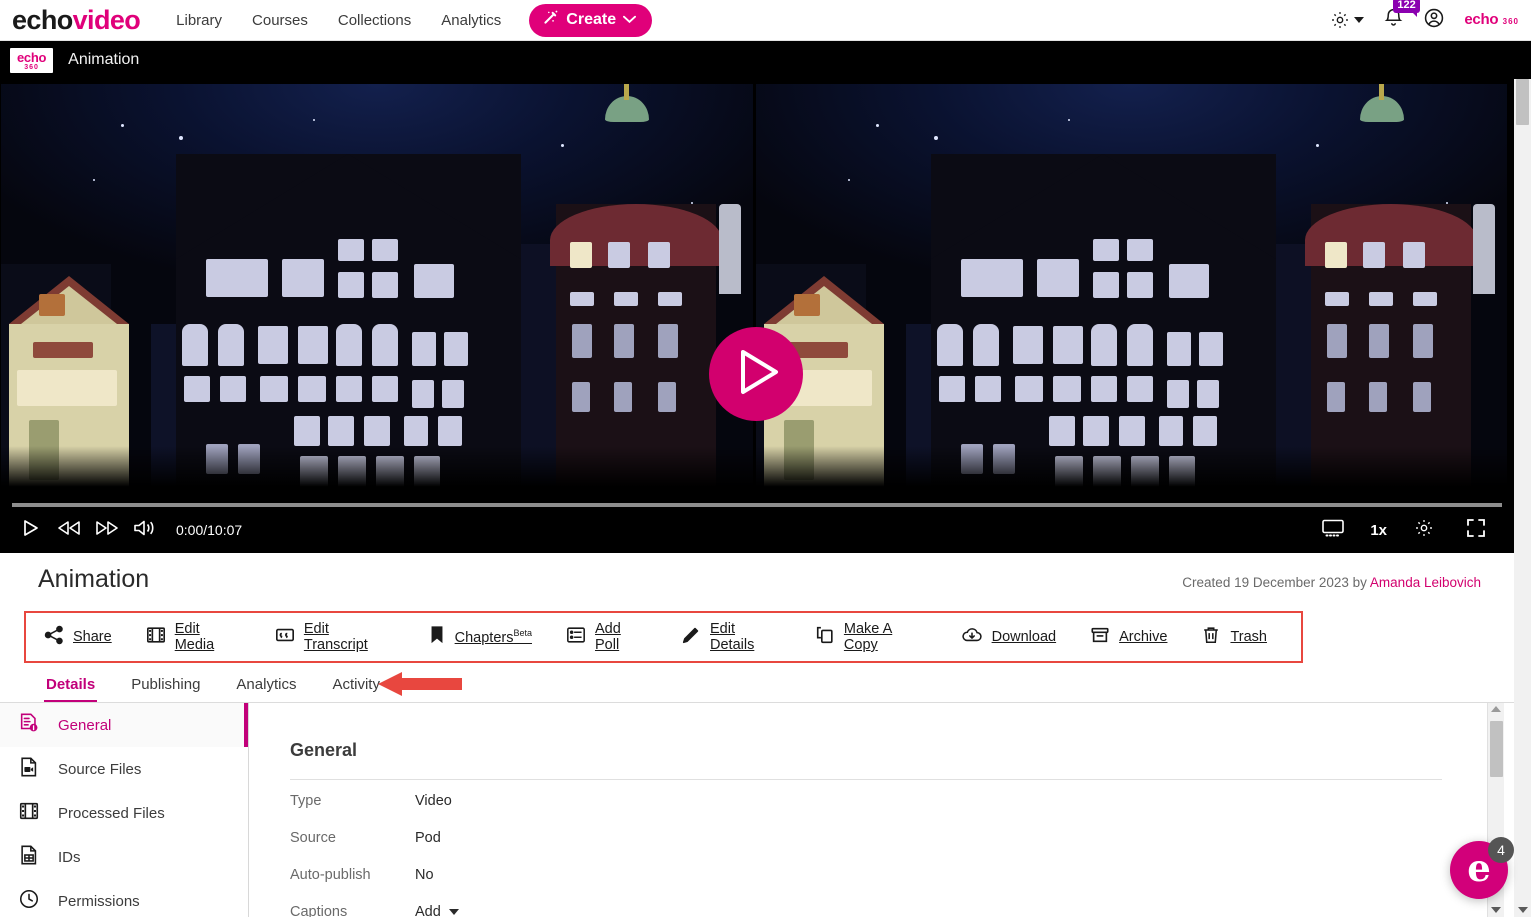 The width and height of the screenshot is (1531, 917). I want to click on captions-button, so click(1333, 530).